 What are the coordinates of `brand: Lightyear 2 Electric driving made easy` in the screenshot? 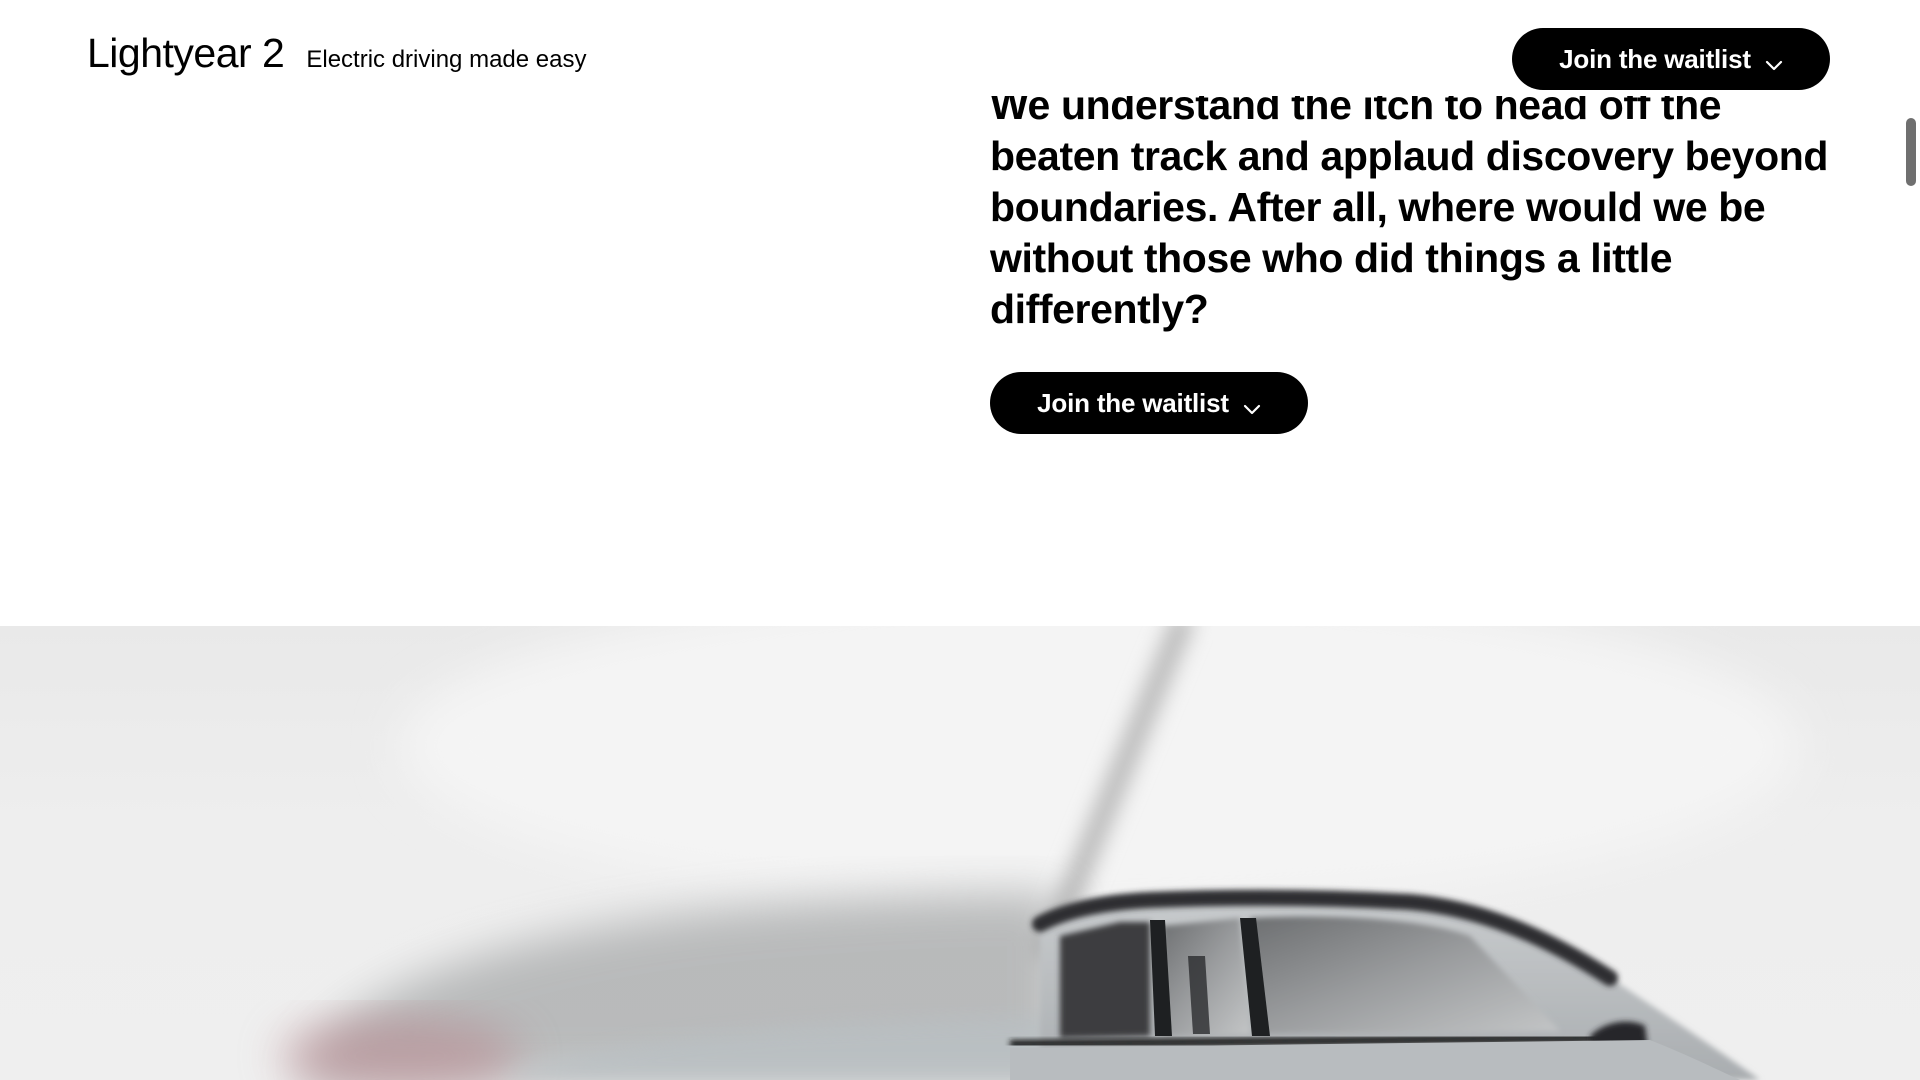 It's located at (336, 53).